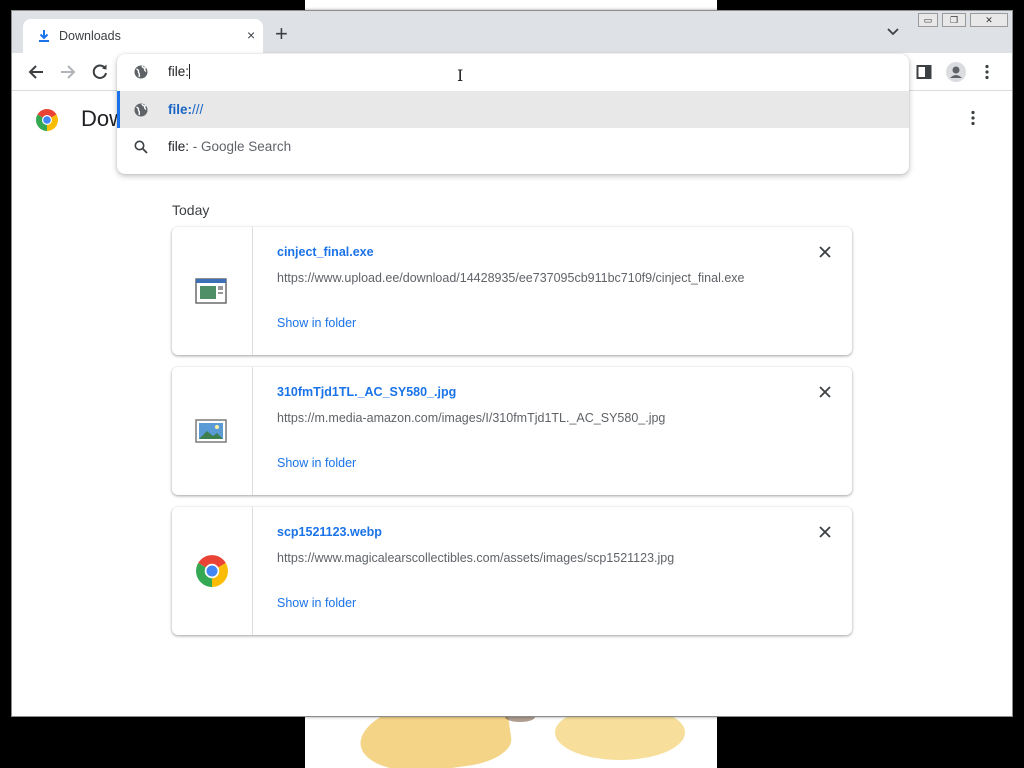  Describe the element at coordinates (90, 36) in the screenshot. I see `tab-title: Downloads` at that location.